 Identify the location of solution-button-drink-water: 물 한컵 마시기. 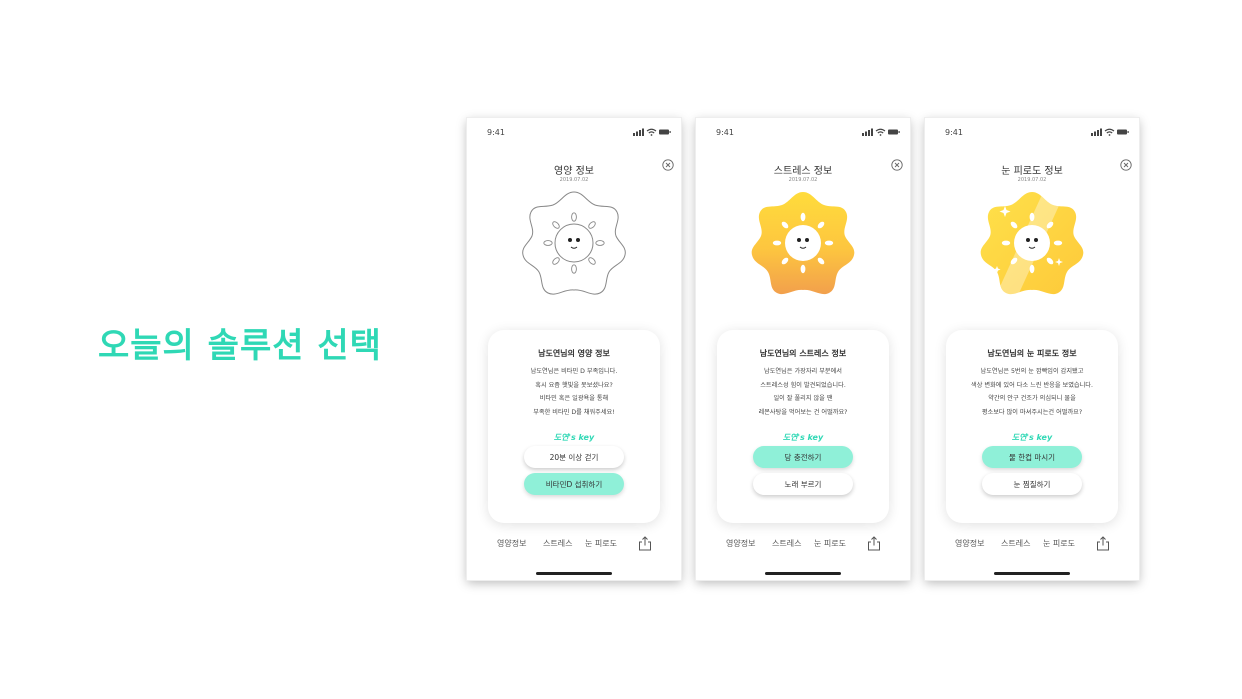
(1032, 457).